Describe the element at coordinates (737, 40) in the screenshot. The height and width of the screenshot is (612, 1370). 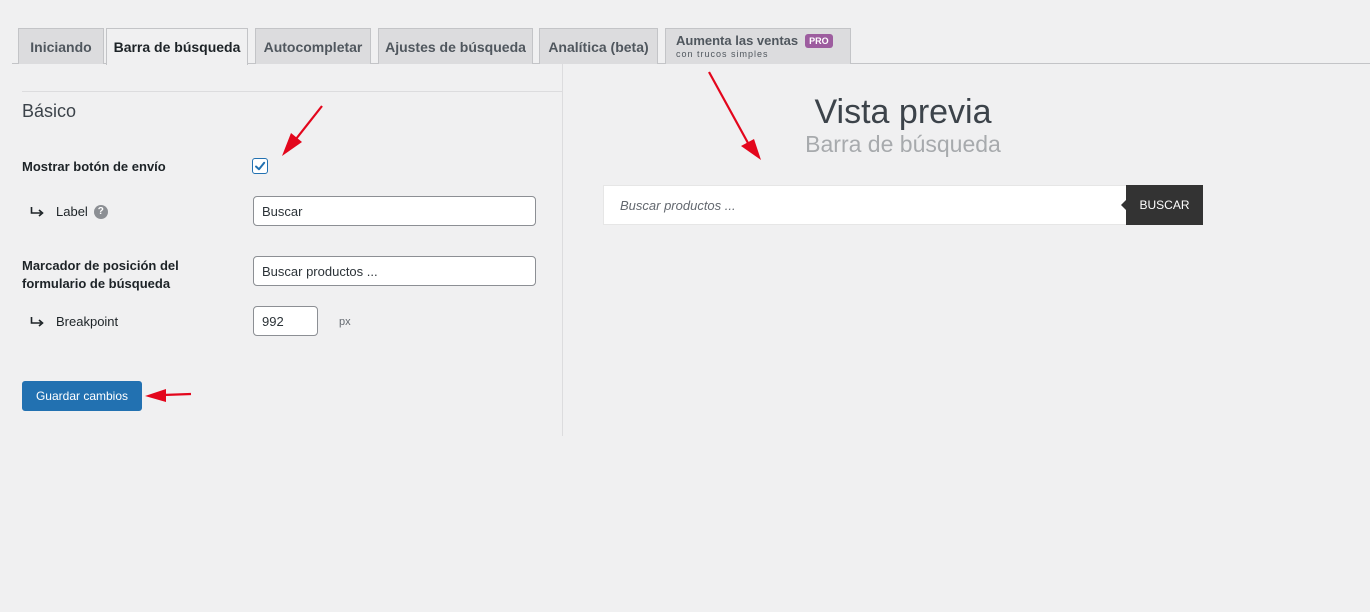
I see `tab-ventas-label: Aumenta las ventas` at that location.